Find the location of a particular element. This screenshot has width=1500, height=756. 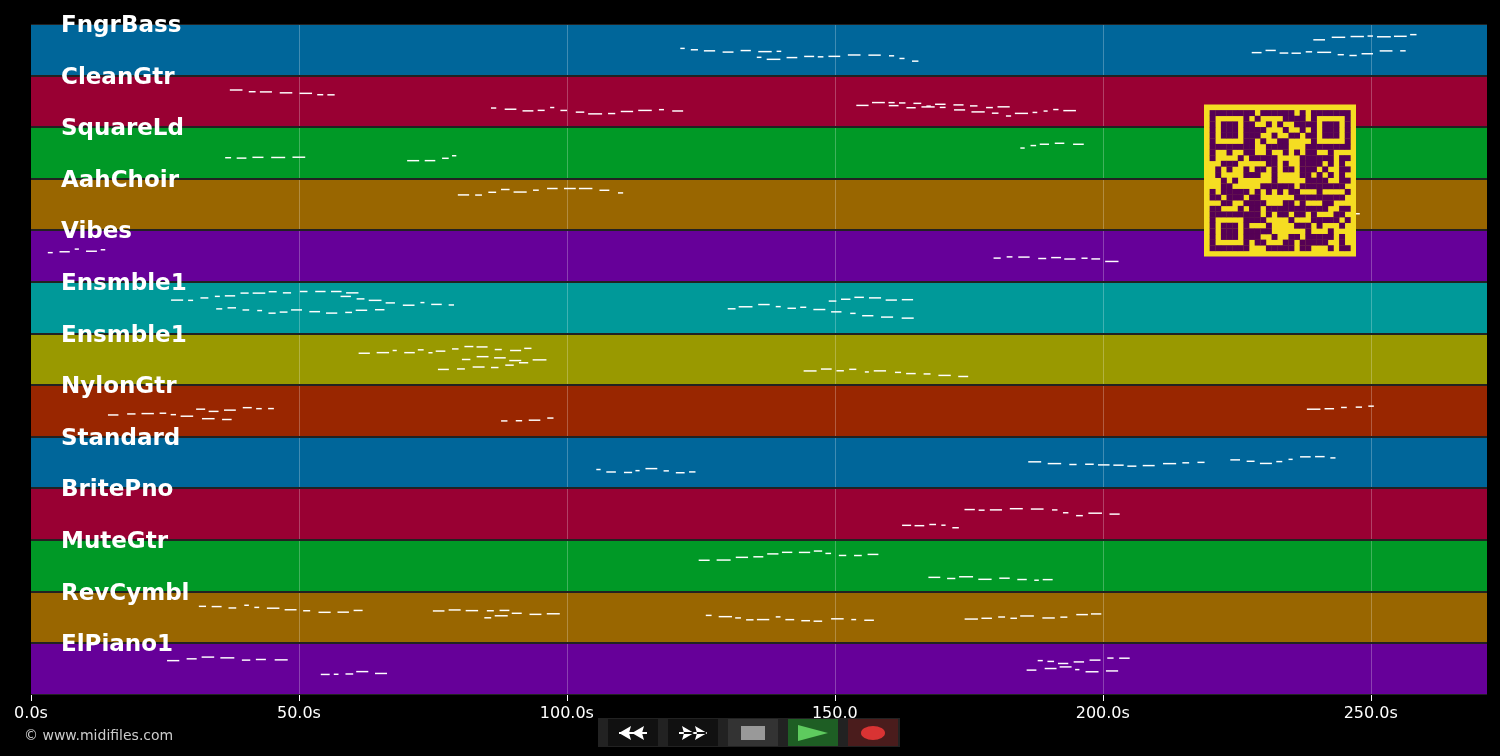

time-label: 50.0s is located at coordinates (298, 712).